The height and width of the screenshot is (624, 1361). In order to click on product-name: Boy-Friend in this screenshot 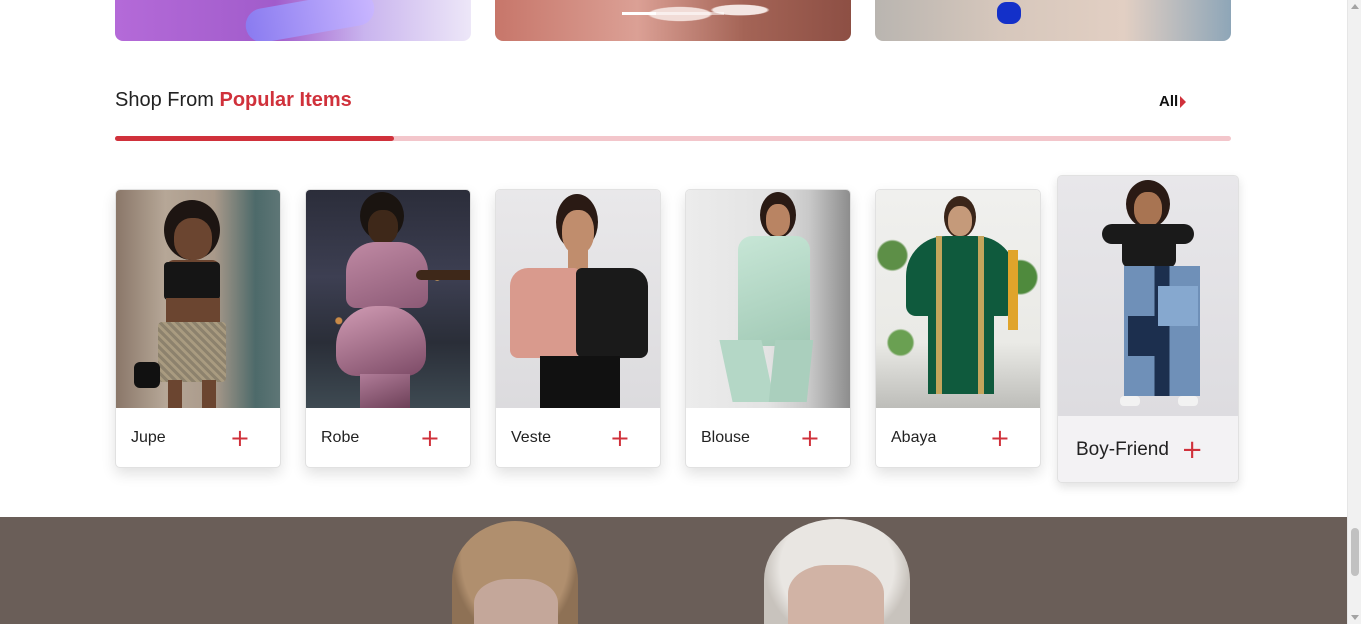, I will do `click(1122, 449)`.